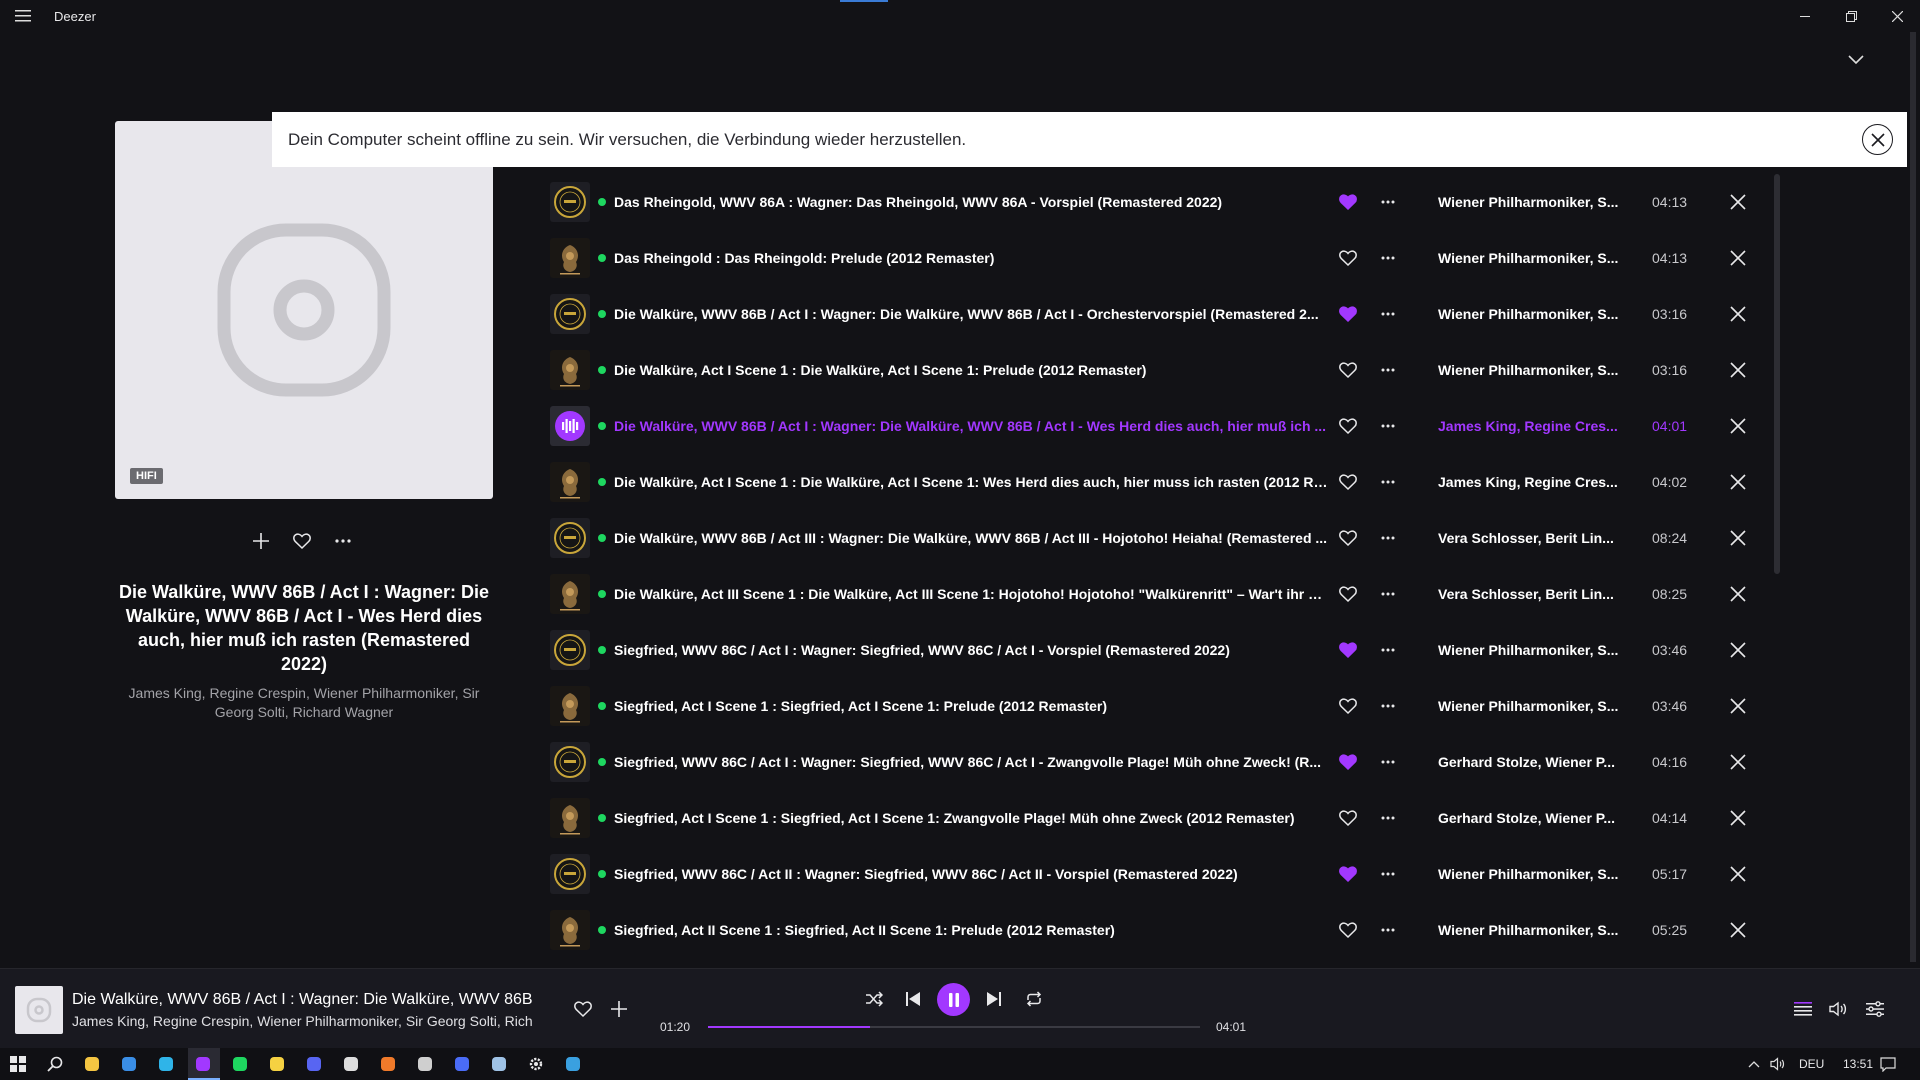 Image resolution: width=1920 pixels, height=1080 pixels. I want to click on queue-scrollbar, so click(1777, 374).